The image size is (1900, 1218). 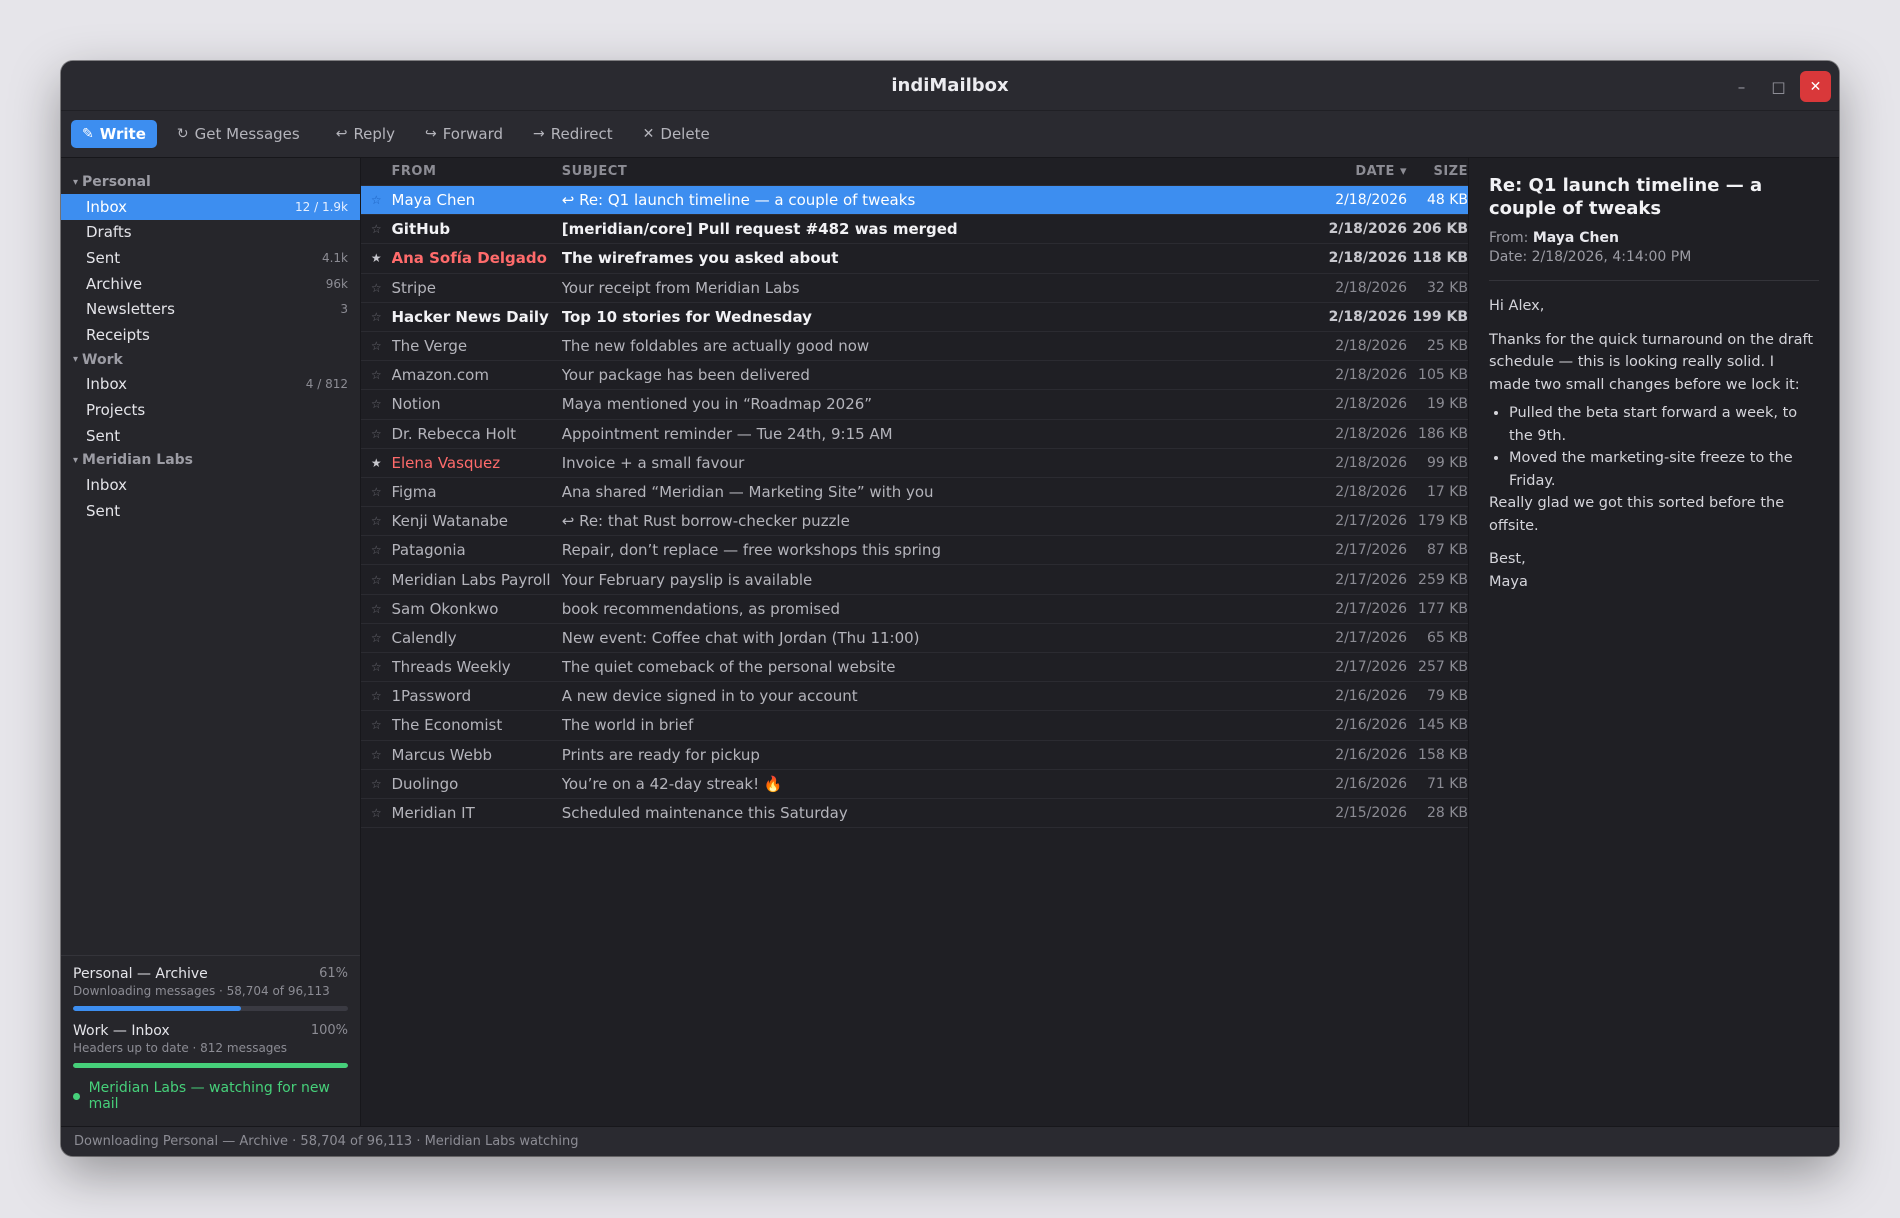 I want to click on column-size: SIZE, so click(x=1437, y=171).